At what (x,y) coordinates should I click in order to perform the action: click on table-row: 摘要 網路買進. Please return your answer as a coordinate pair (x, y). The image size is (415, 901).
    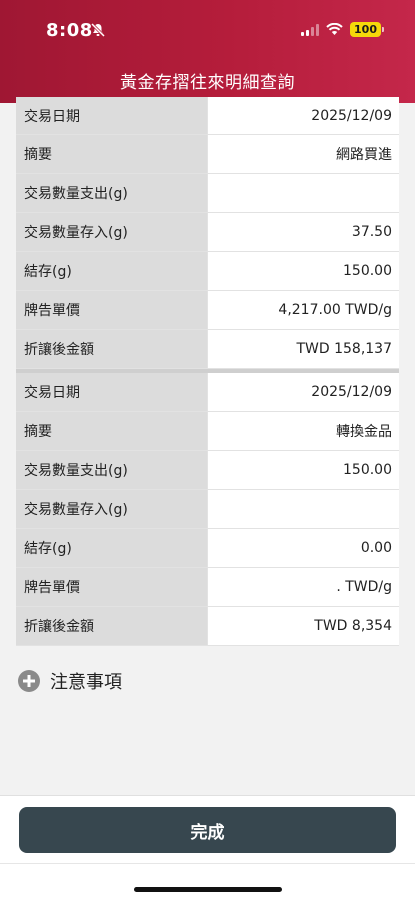
    Looking at the image, I should click on (207, 154).